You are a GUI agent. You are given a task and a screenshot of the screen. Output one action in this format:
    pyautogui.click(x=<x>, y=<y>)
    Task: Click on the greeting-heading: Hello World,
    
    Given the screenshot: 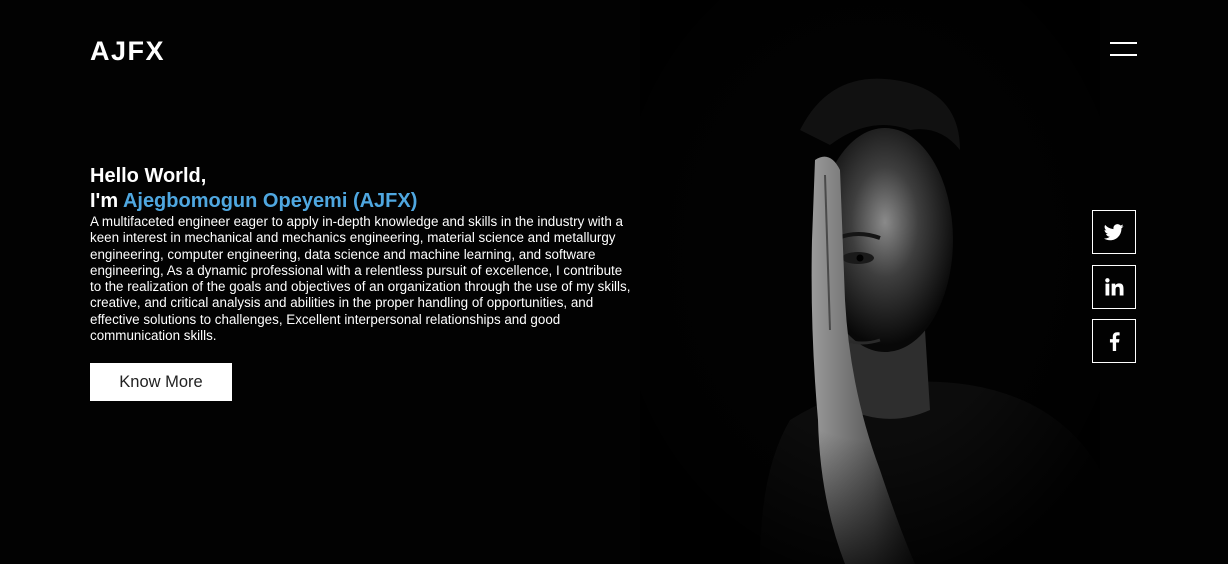 What is the action you would take?
    pyautogui.click(x=148, y=176)
    